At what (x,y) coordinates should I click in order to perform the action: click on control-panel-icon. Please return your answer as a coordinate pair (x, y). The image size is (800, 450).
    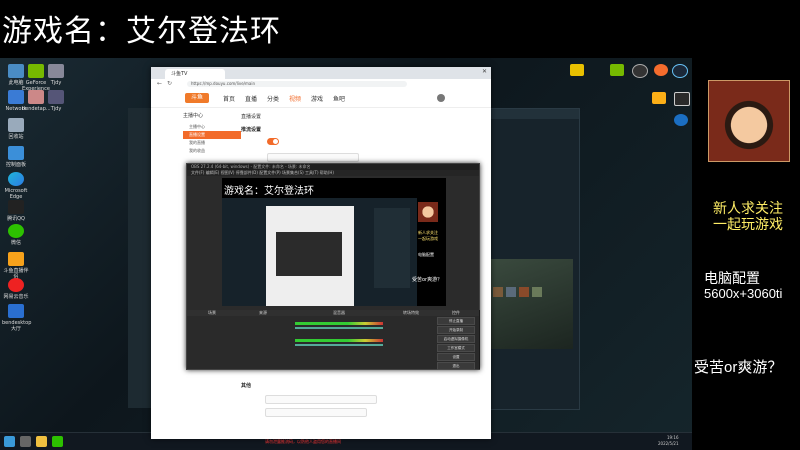
    Looking at the image, I should click on (16, 153).